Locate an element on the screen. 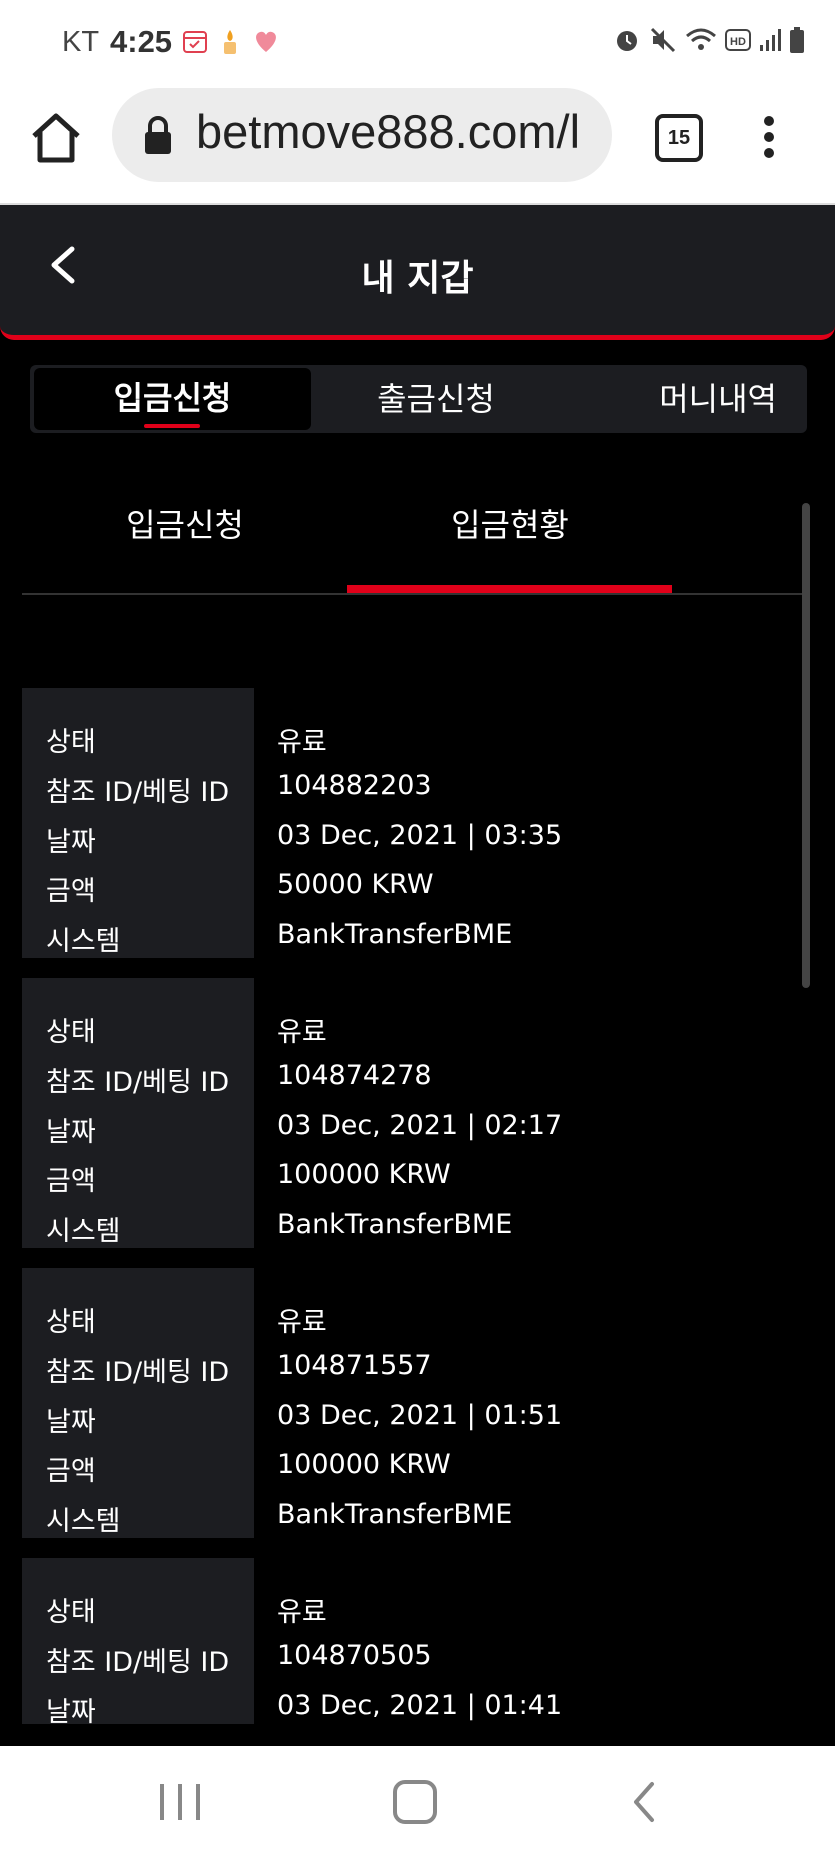 This screenshot has width=835, height=1856. status-bar: KT 4:25 HD is located at coordinates (417, 44).